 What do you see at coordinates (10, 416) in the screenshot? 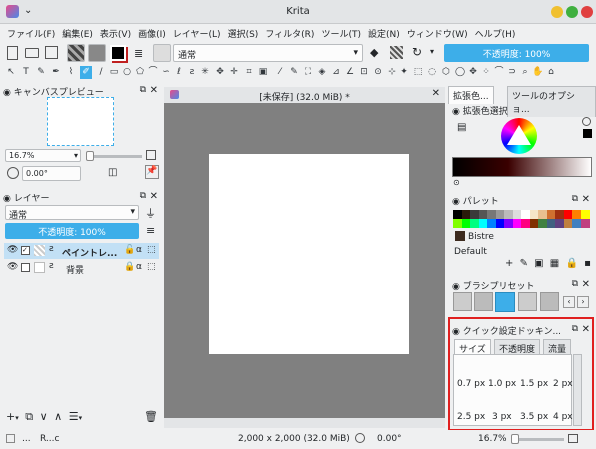
I see `add-layer-icon: +` at bounding box center [10, 416].